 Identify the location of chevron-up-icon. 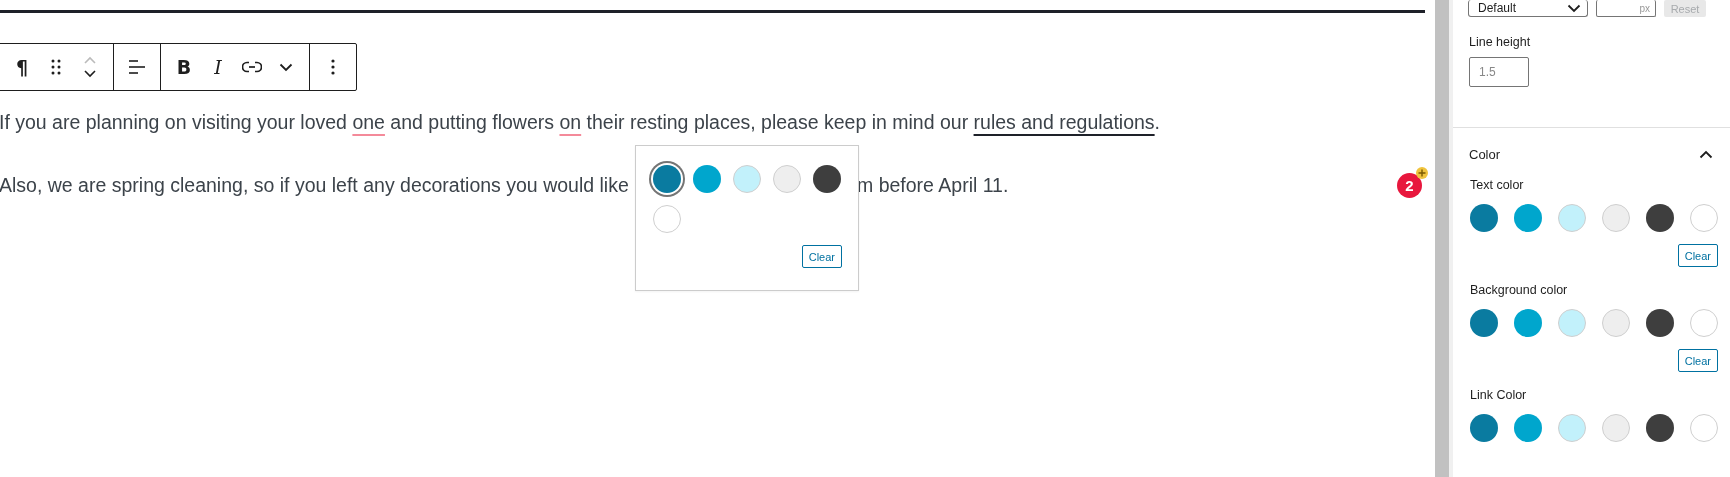
(1706, 154).